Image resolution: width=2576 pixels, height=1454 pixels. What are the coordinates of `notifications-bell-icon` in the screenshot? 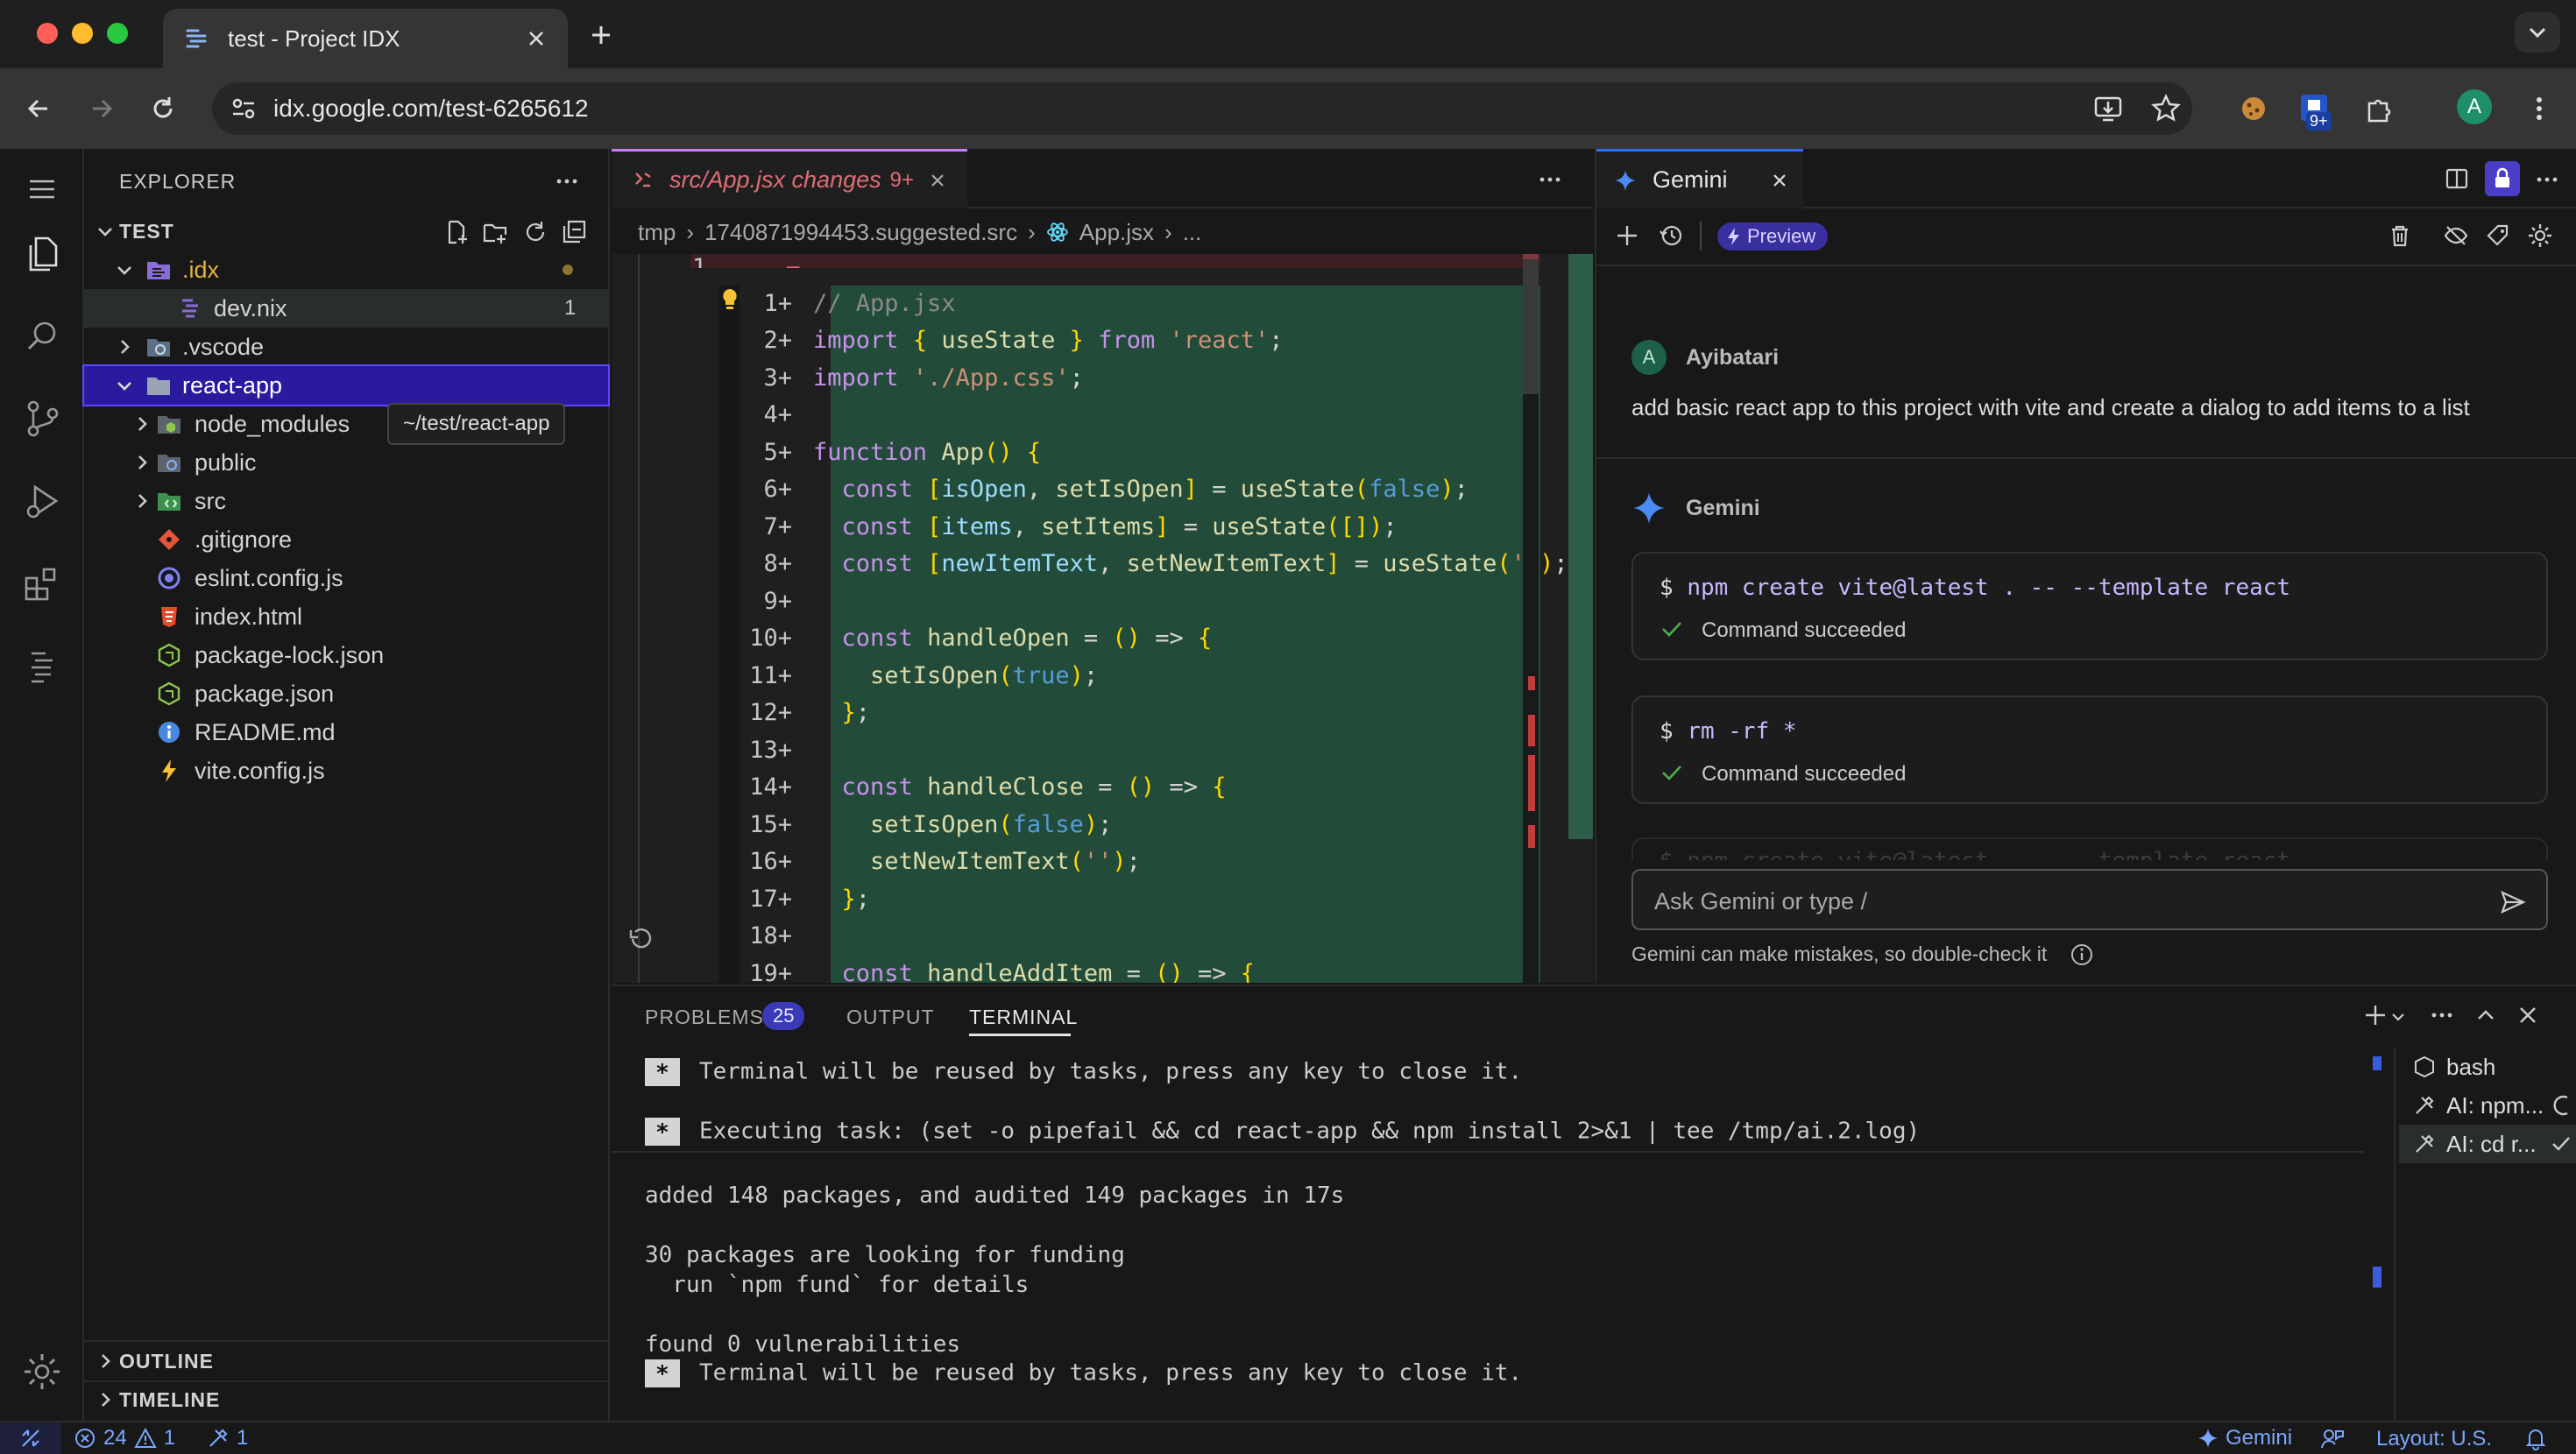 It's located at (2535, 1438).